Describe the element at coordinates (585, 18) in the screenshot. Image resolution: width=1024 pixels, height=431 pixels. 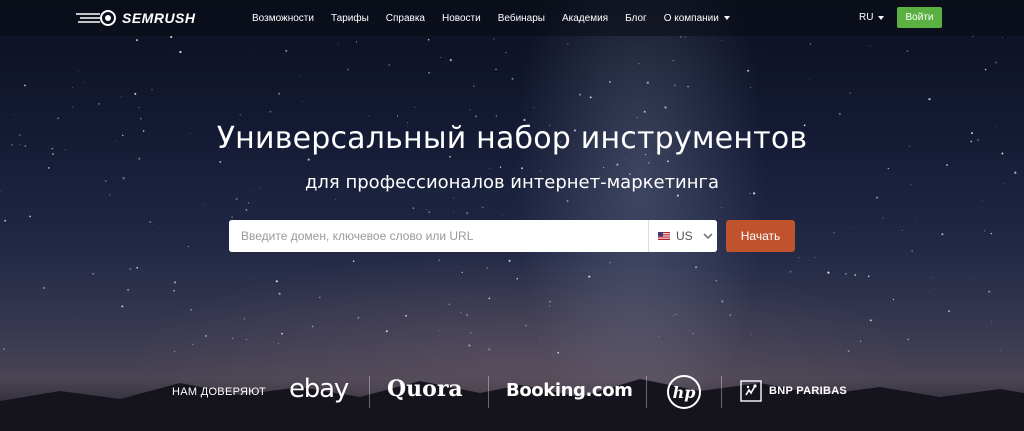
I see `nav-item-academy: Академия` at that location.